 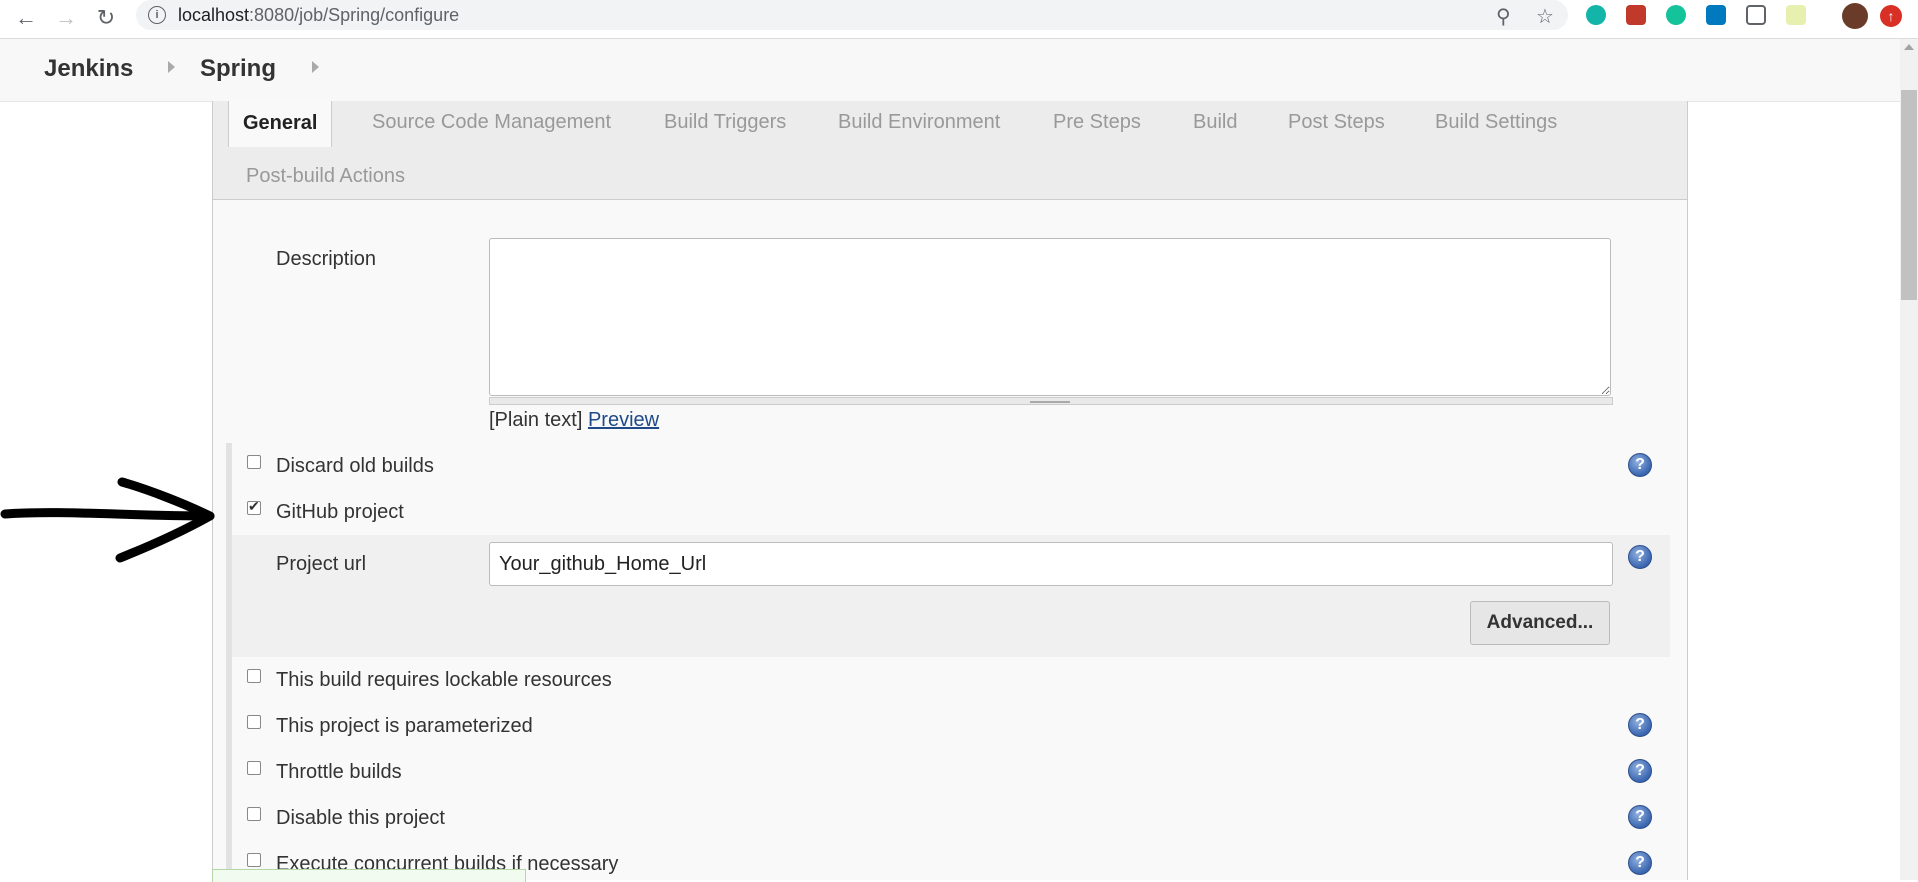 I want to click on extension-weather-icon, so click(x=1796, y=15).